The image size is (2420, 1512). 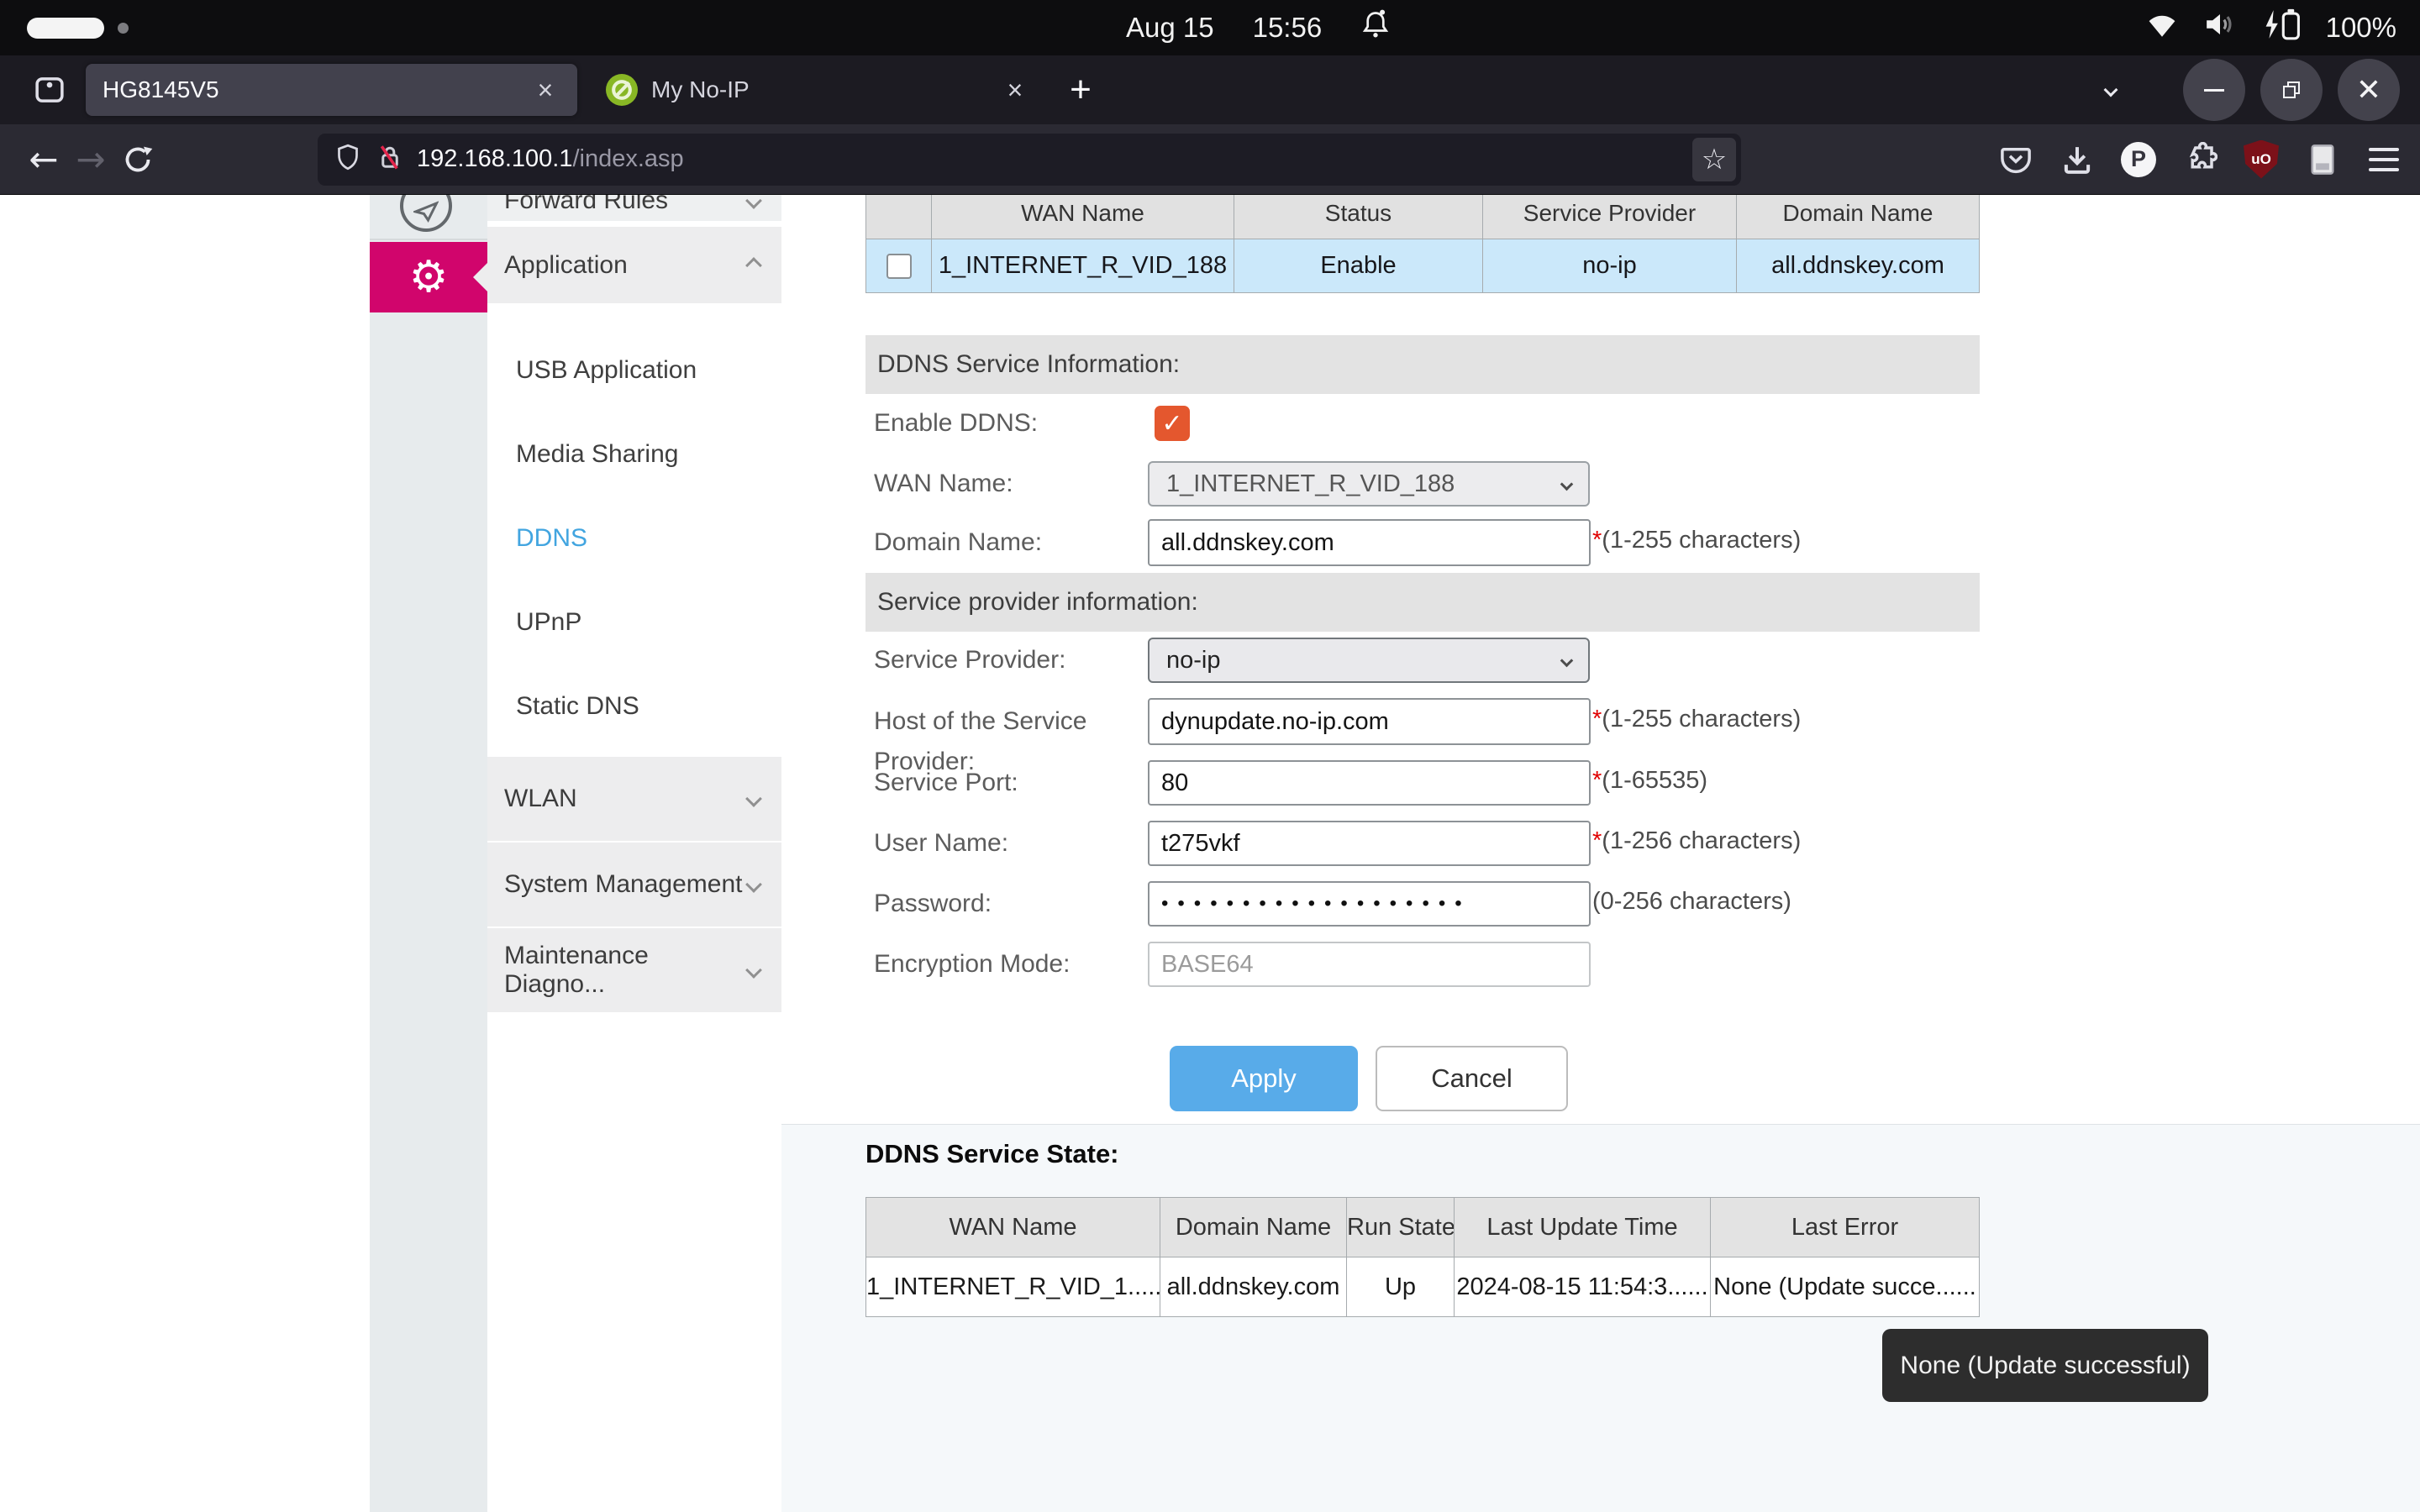 What do you see at coordinates (1691, 901) in the screenshot?
I see `password-hint: (0-256 characters)` at bounding box center [1691, 901].